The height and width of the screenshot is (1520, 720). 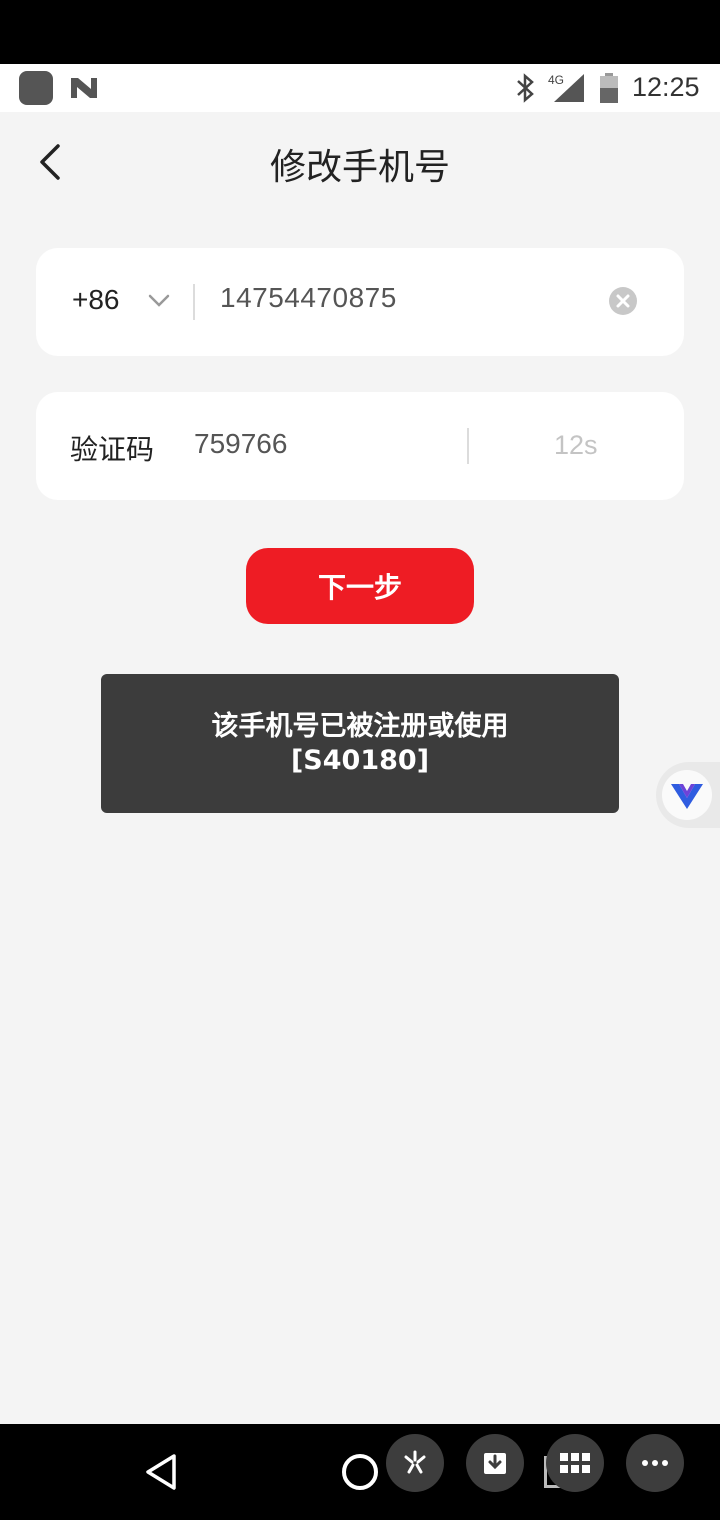 I want to click on sparkle-tool-icon, so click(x=415, y=1463).